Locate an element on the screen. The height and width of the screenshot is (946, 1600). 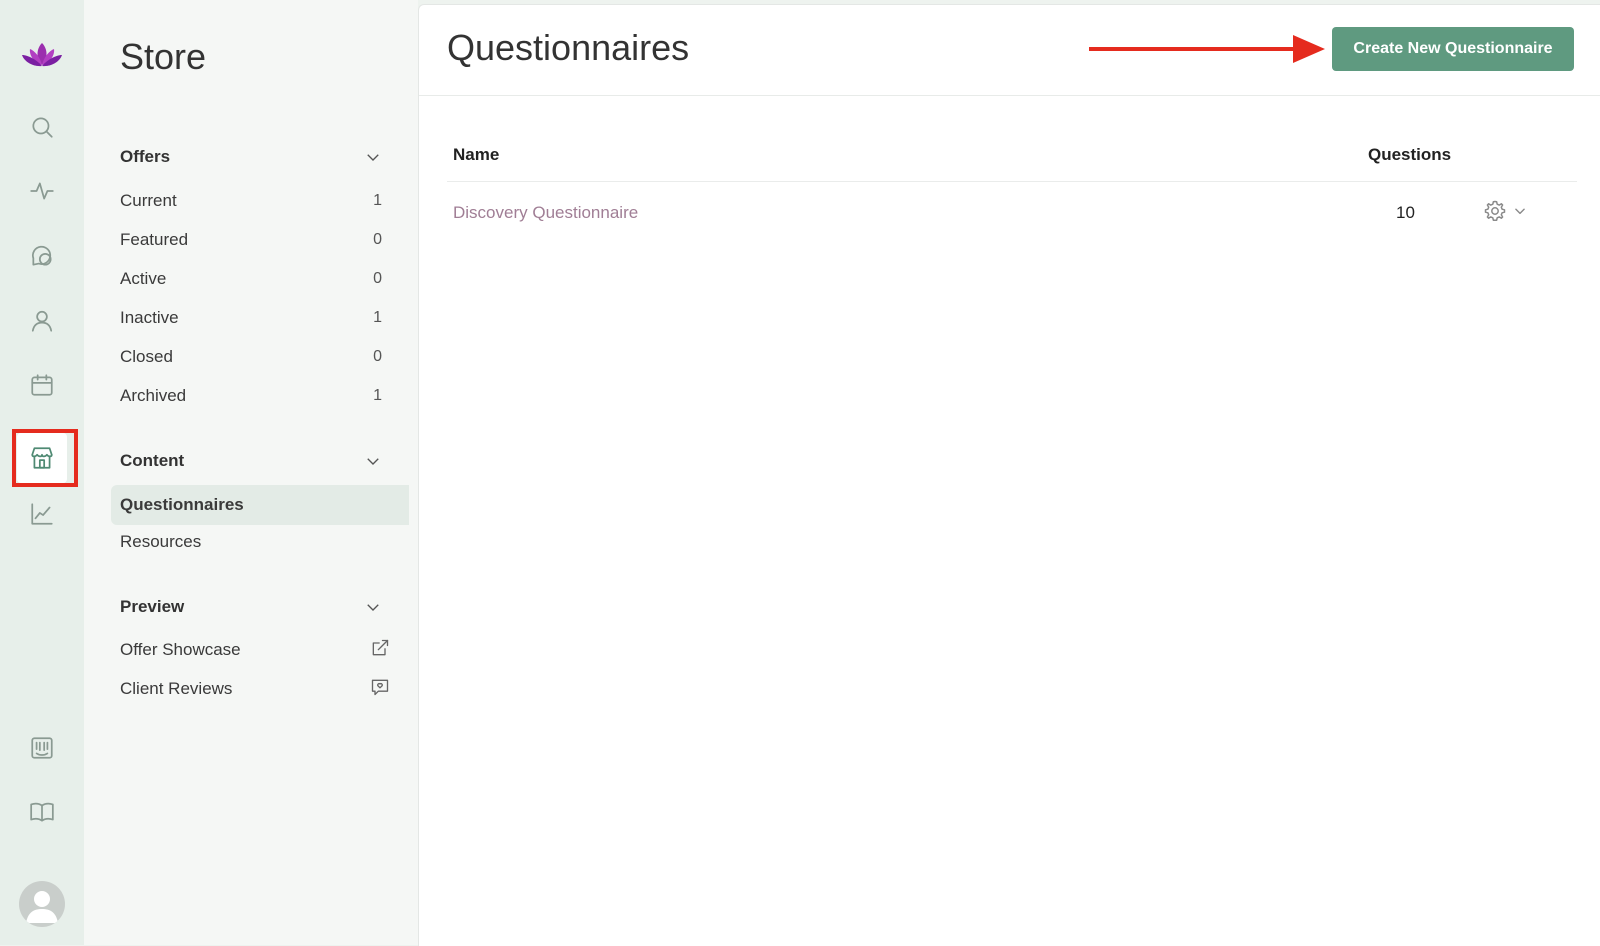
create-new-questionnaire-button: Create New Questionnaire is located at coordinates (1453, 49).